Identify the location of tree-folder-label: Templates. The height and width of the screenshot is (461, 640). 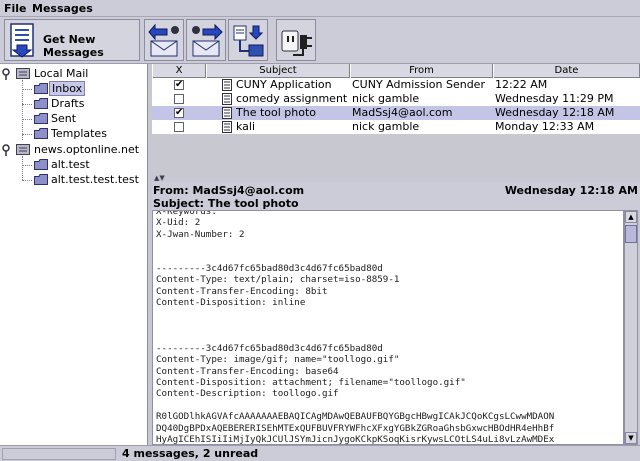
(79, 133).